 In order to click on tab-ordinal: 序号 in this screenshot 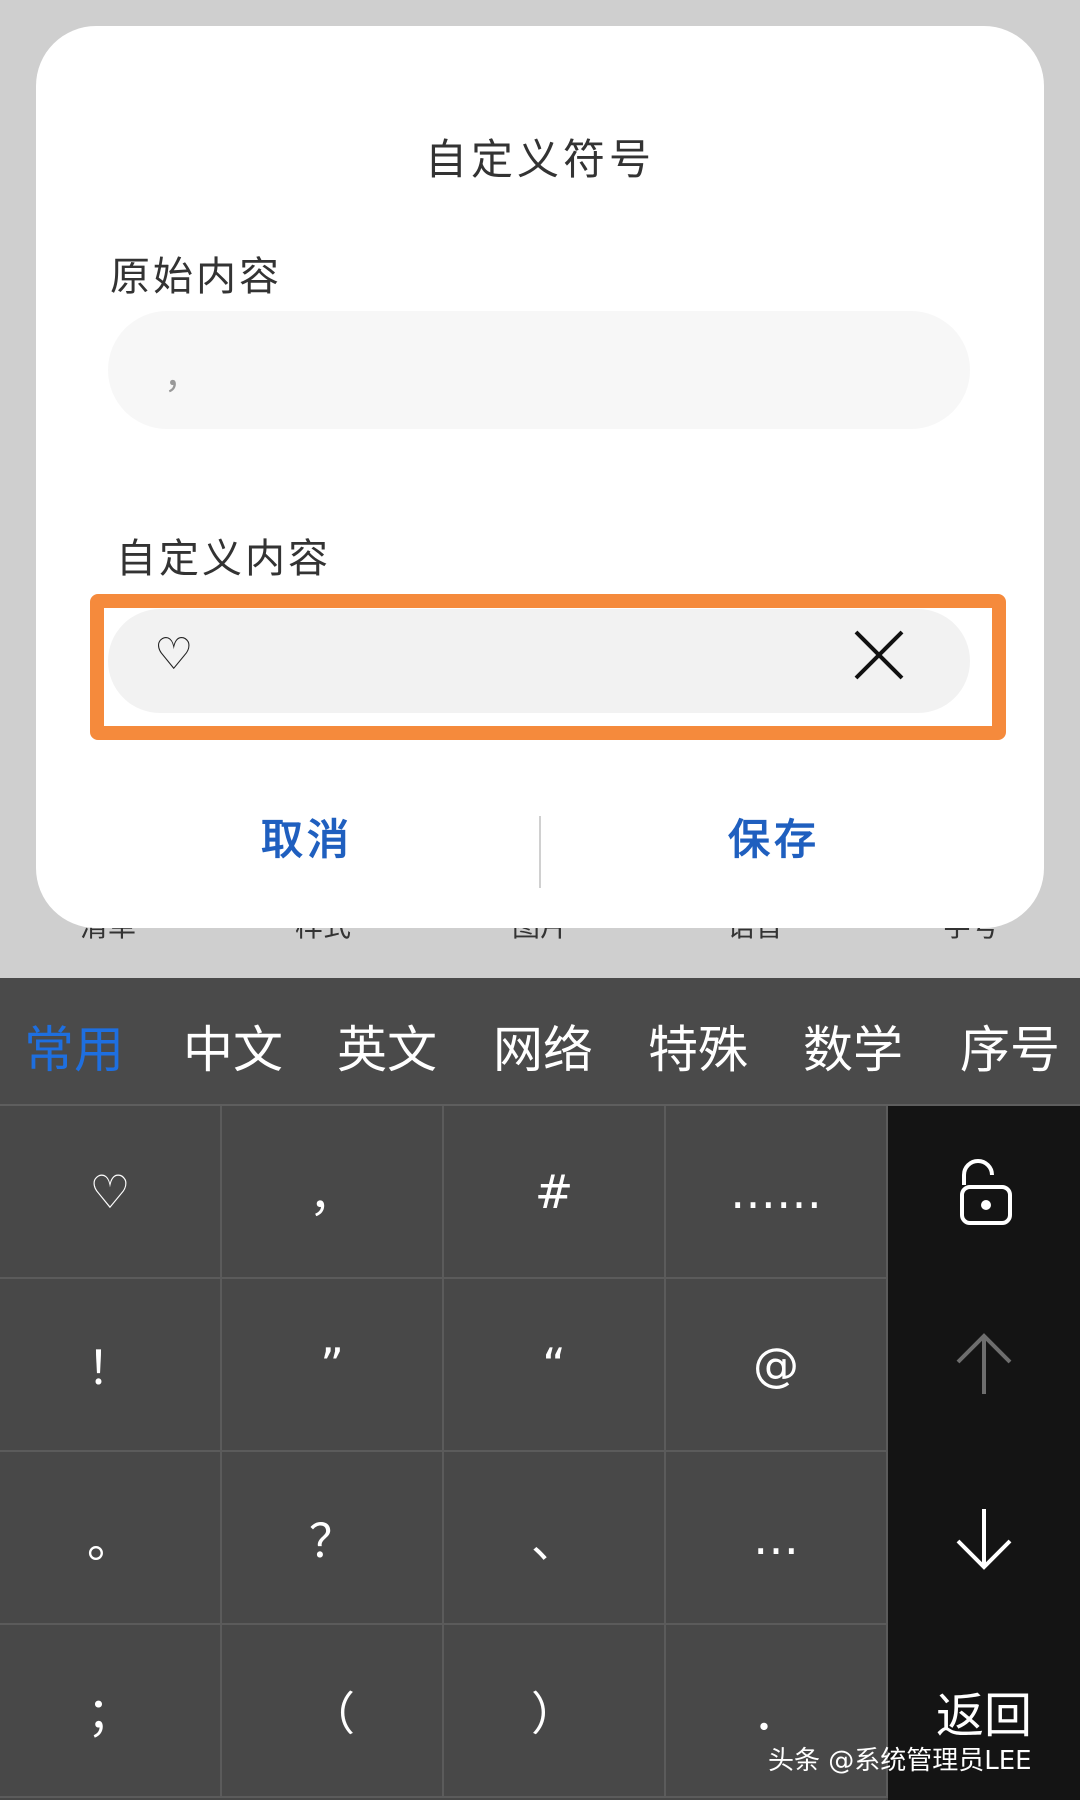, I will do `click(1010, 1046)`.